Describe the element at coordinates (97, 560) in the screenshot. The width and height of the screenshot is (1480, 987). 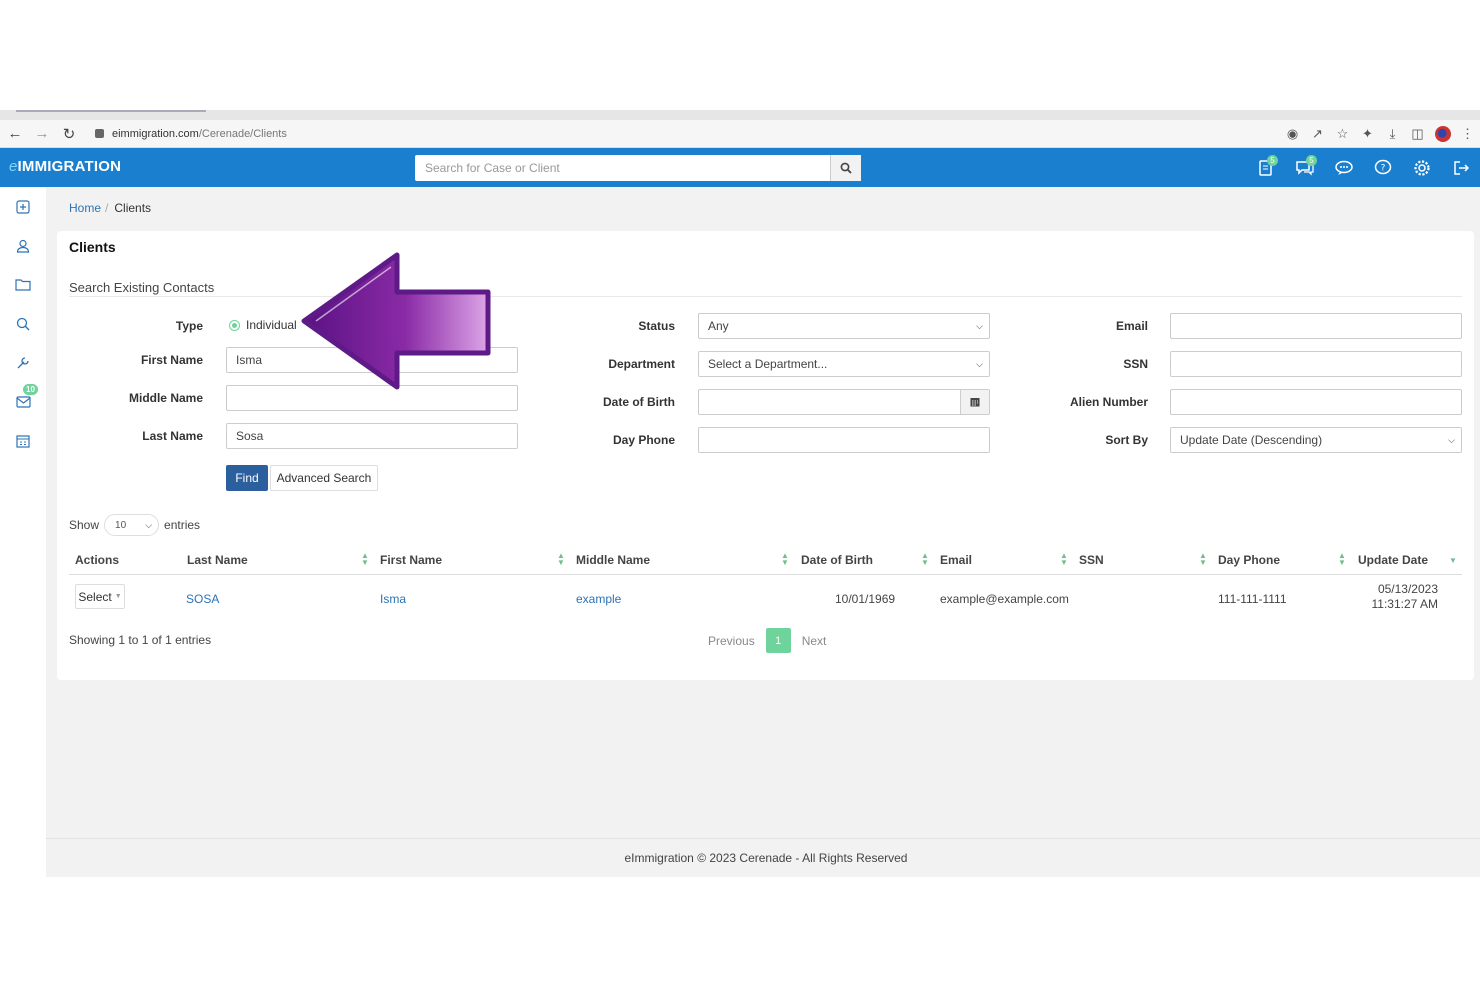
I see `col-actions: Actions` at that location.